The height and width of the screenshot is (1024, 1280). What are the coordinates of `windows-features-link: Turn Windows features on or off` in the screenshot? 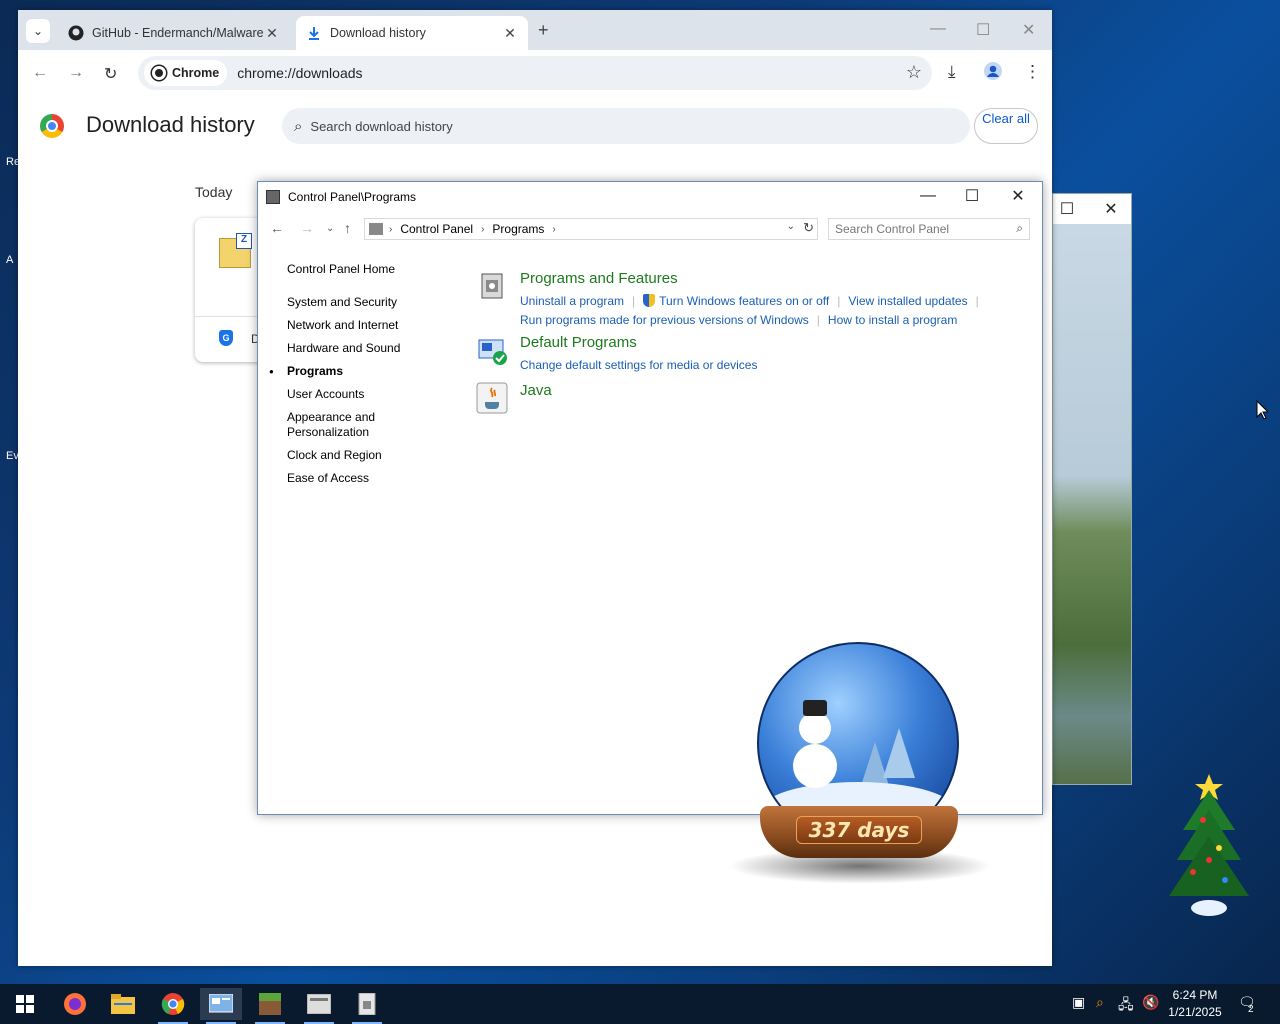 It's located at (744, 301).